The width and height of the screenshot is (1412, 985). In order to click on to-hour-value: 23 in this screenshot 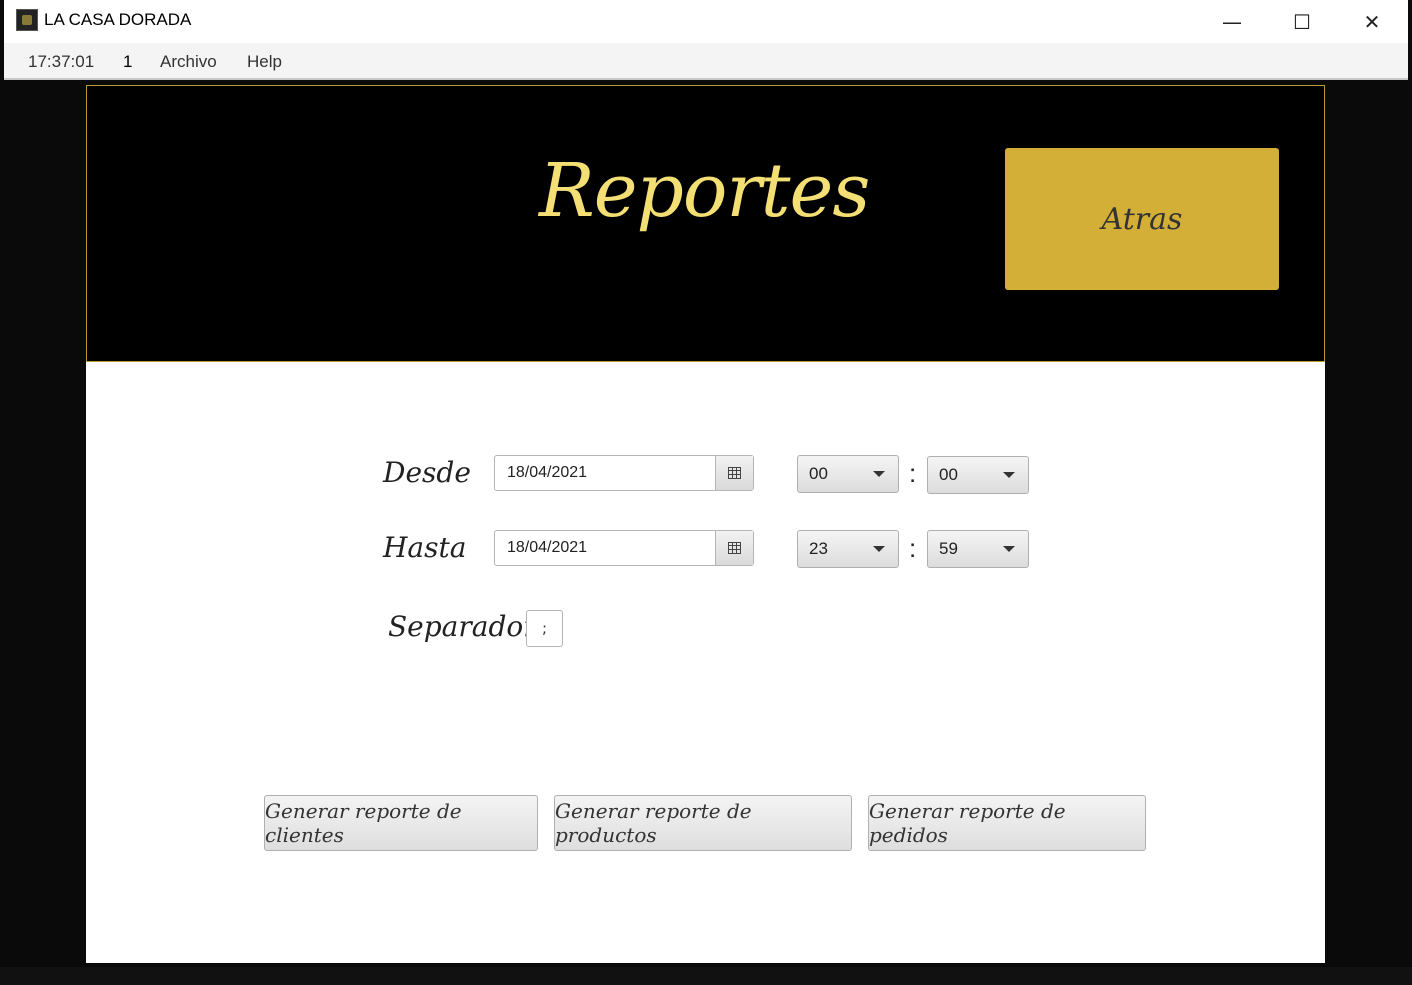, I will do `click(818, 548)`.